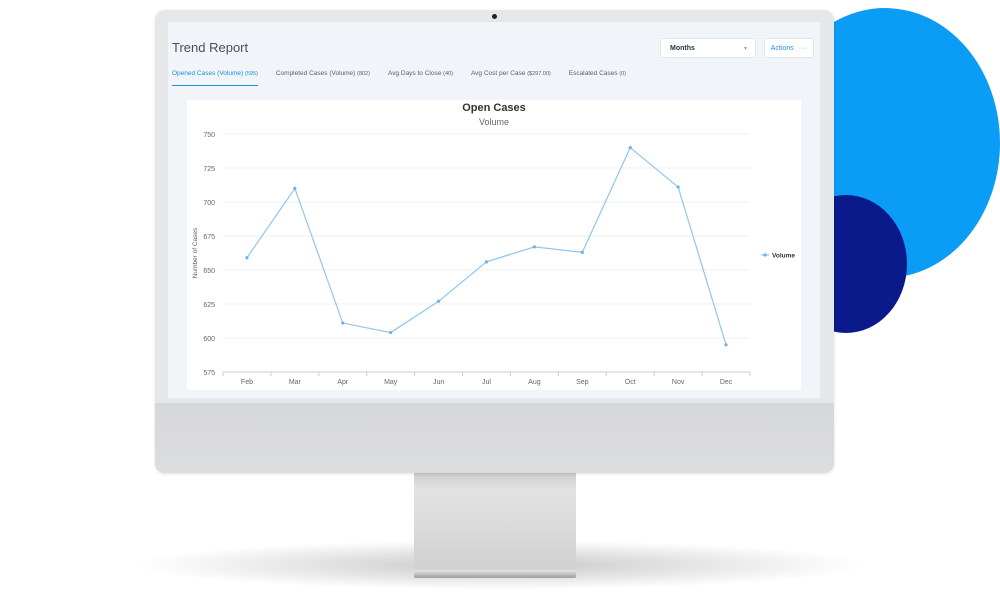  Describe the element at coordinates (414, 73) in the screenshot. I see `tab-label: Avg Days to Close` at that location.